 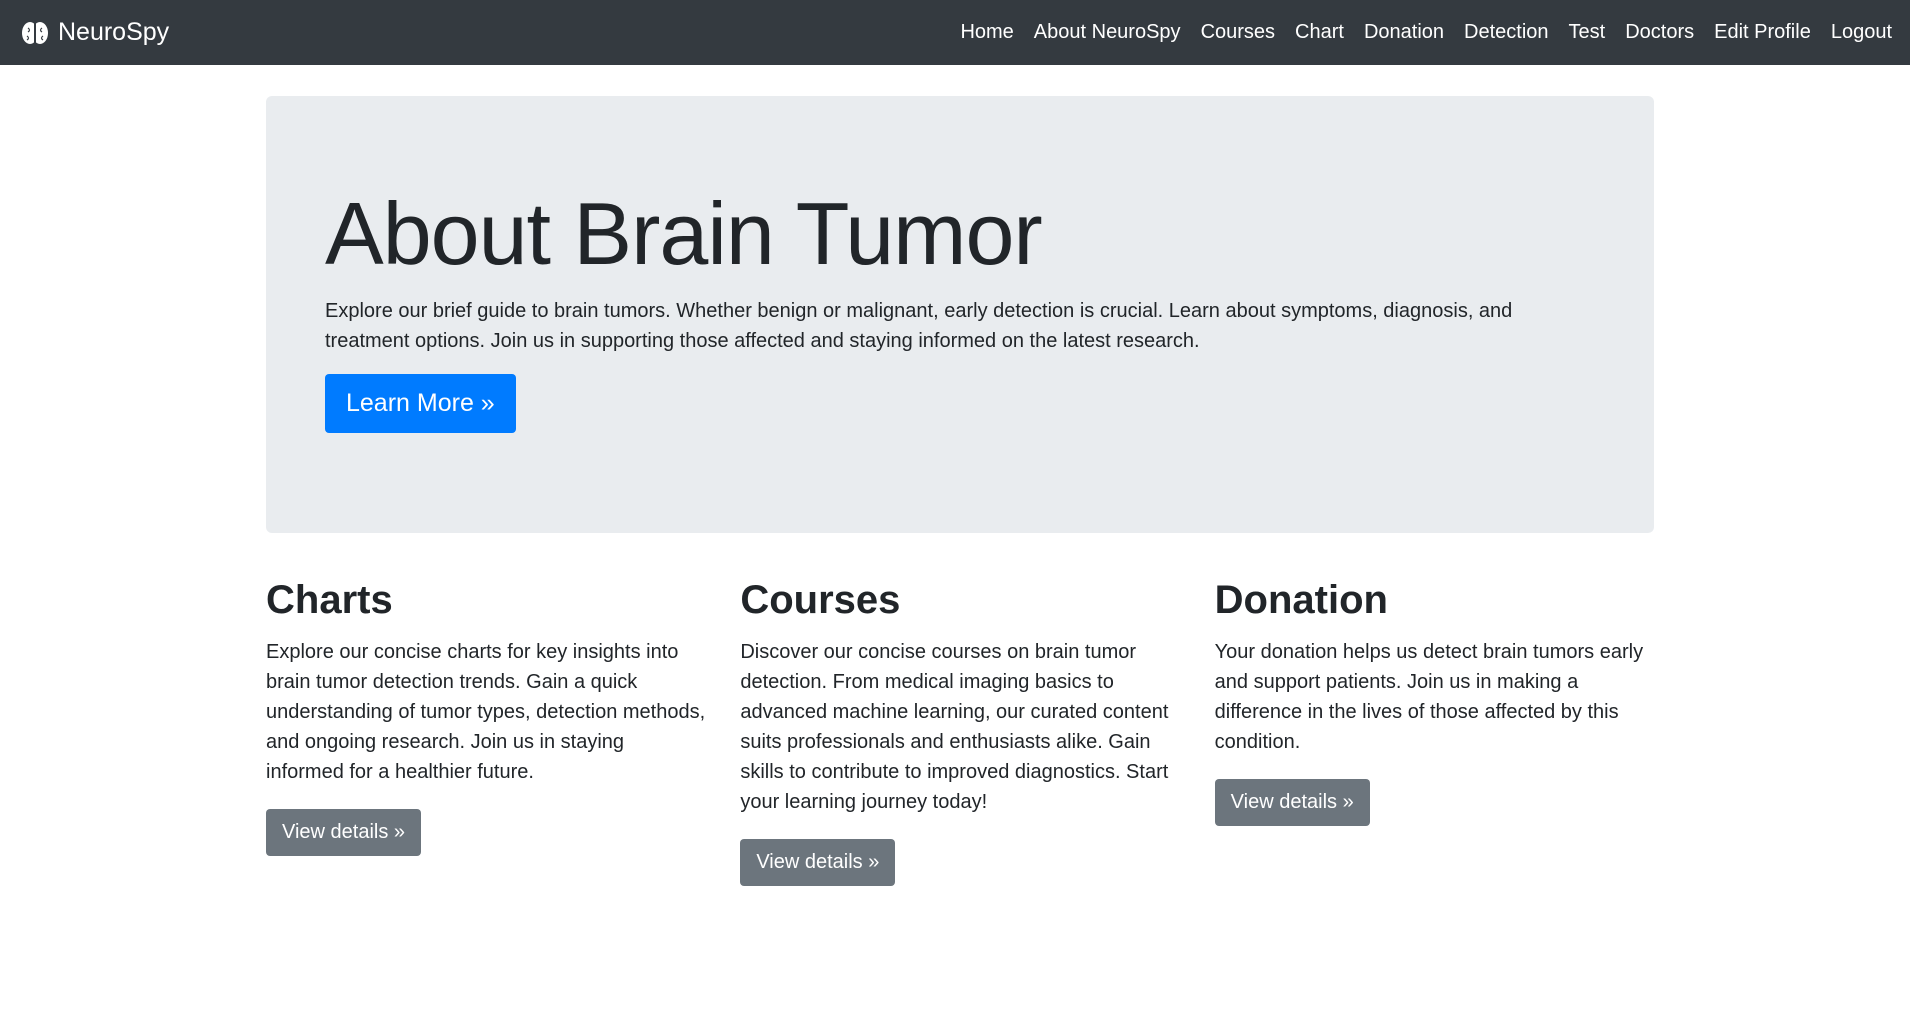 What do you see at coordinates (986, 32) in the screenshot?
I see `nav-home: Home` at bounding box center [986, 32].